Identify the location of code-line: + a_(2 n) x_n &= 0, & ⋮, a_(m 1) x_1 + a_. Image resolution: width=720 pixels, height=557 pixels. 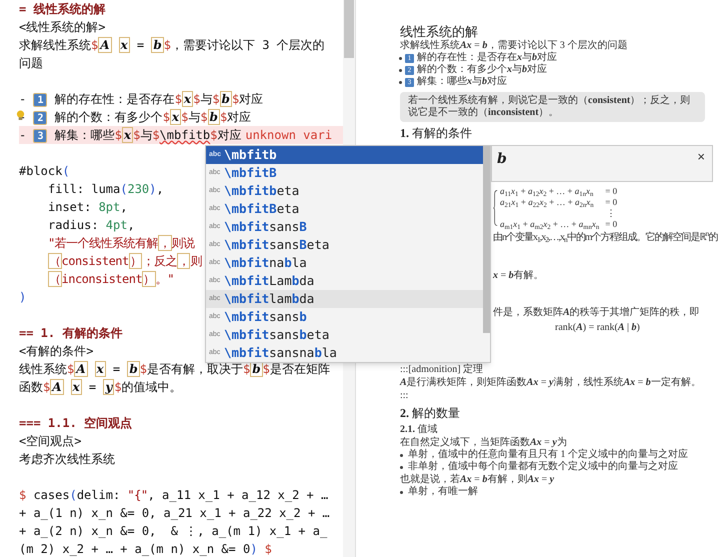
(173, 531).